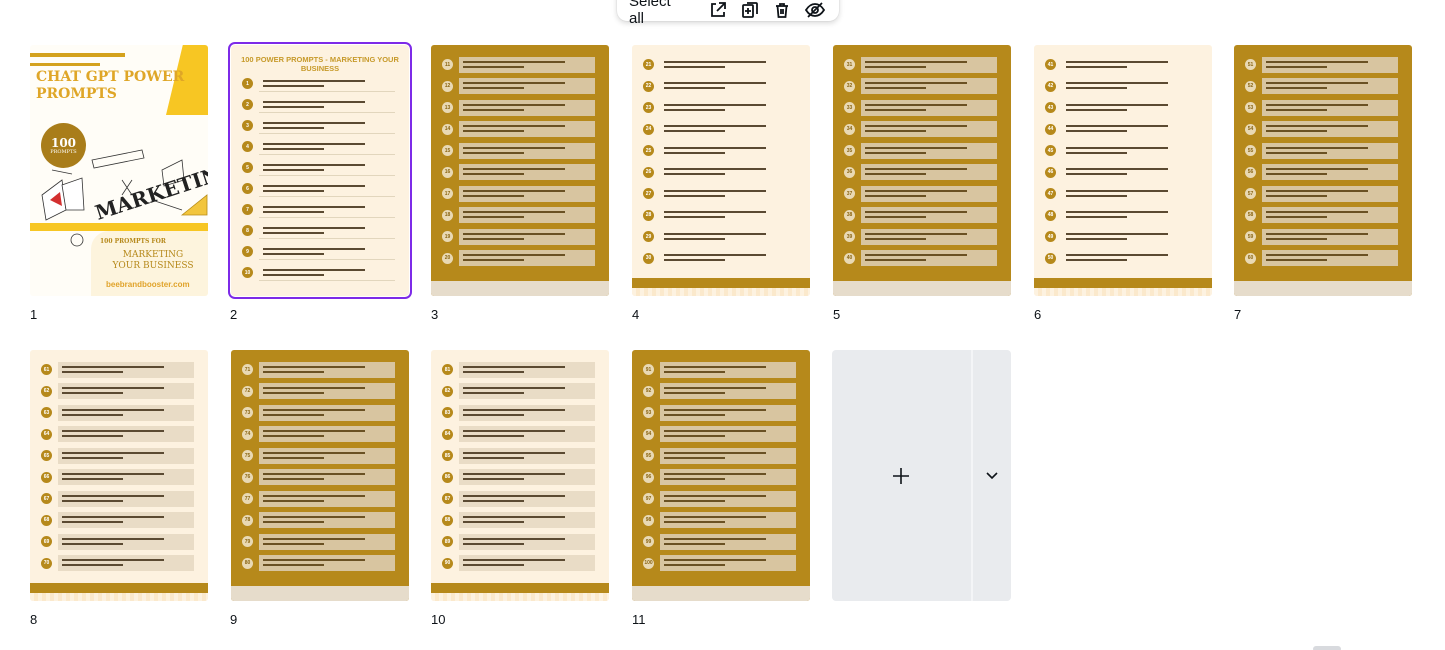 This screenshot has width=1445, height=650. I want to click on page-thumbnail-10: 81 82 83 84 85 86 87 88 89 90, so click(520, 475).